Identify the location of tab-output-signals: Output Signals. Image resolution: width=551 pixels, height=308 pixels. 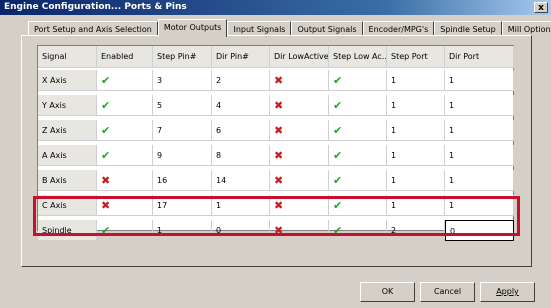
(327, 28).